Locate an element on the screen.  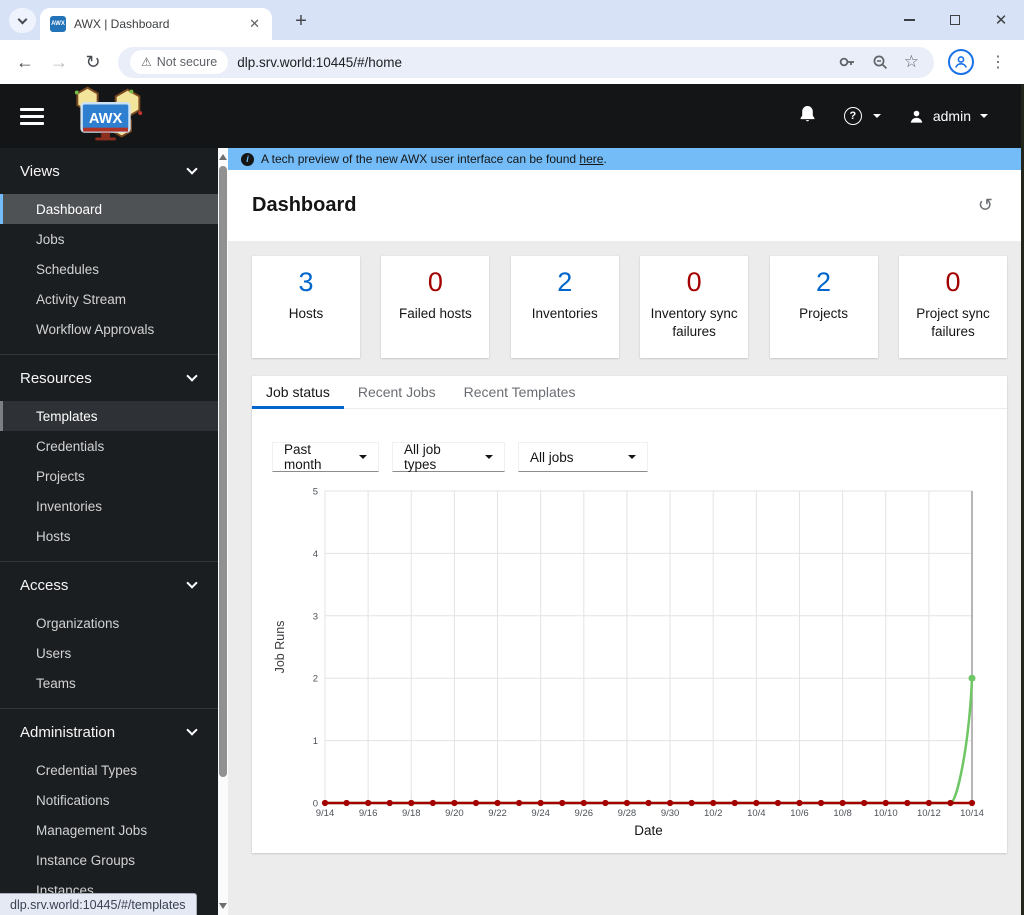
sidebar-item-management-jobs: Management Jobs is located at coordinates (109, 830).